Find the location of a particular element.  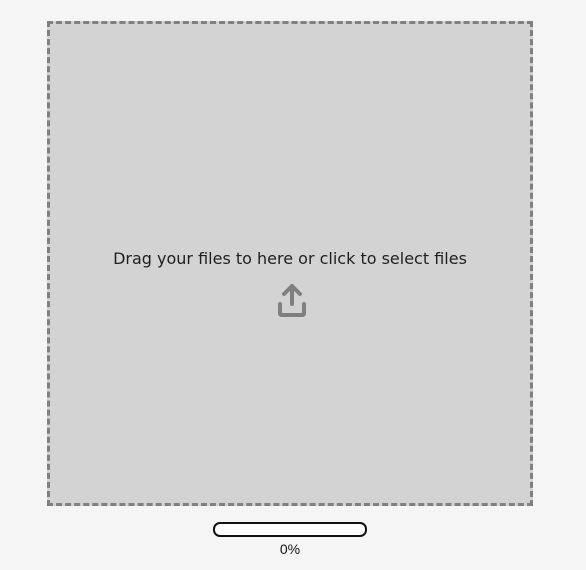

upload-progress-bar is located at coordinates (290, 529).